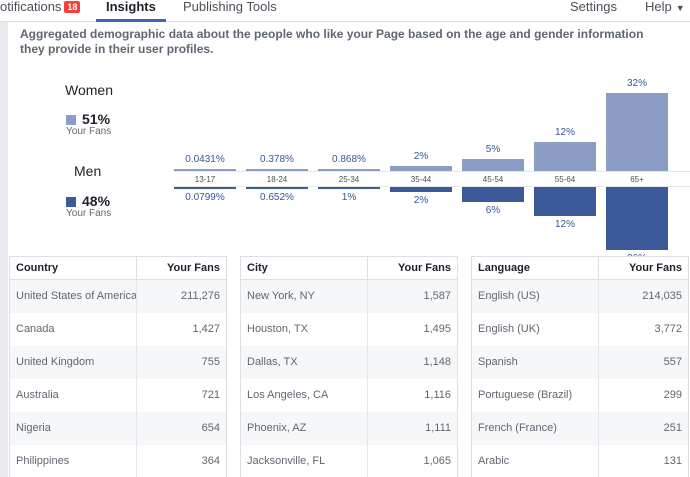 This screenshot has height=477, width=690. I want to click on age-label-35-44: 35-44, so click(421, 179).